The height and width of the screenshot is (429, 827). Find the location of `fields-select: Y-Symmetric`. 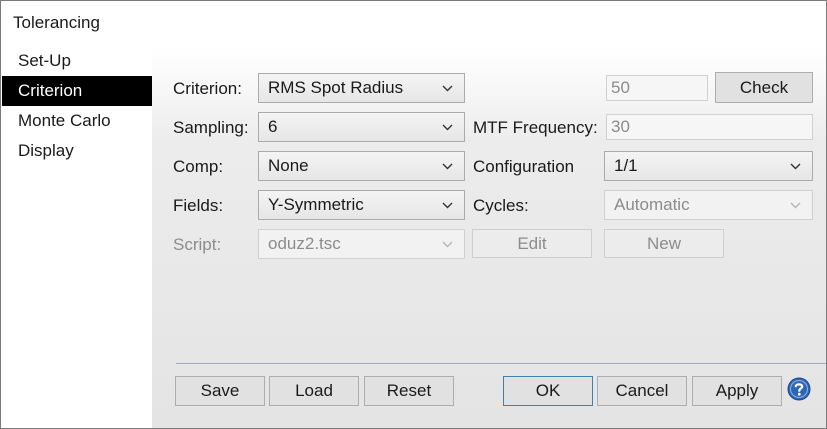

fields-select: Y-Symmetric is located at coordinates (361, 205).